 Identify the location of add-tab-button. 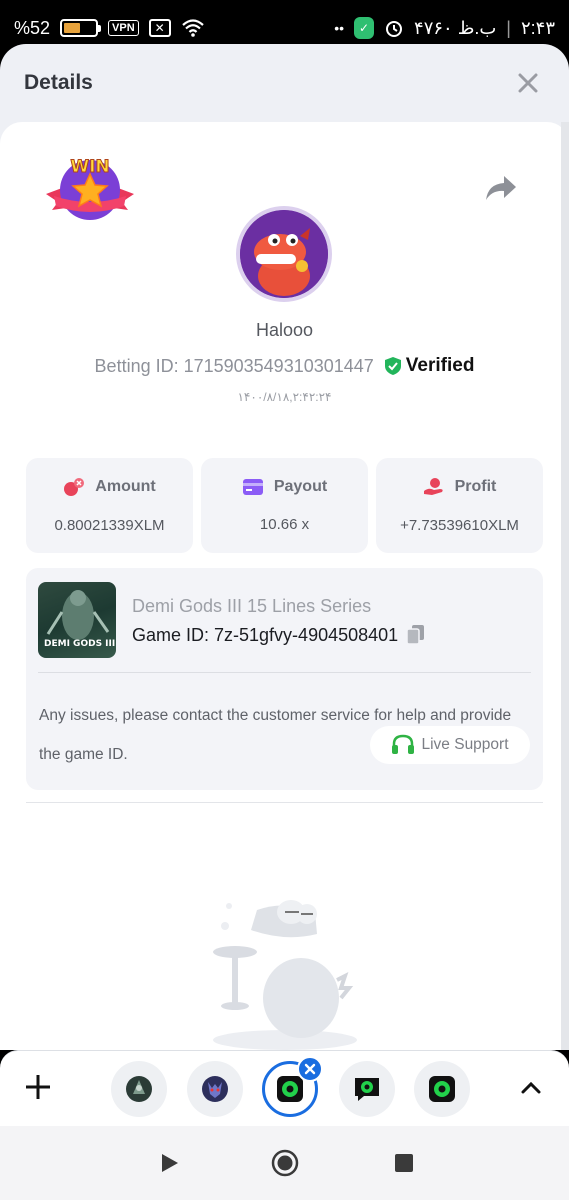
(38, 1087).